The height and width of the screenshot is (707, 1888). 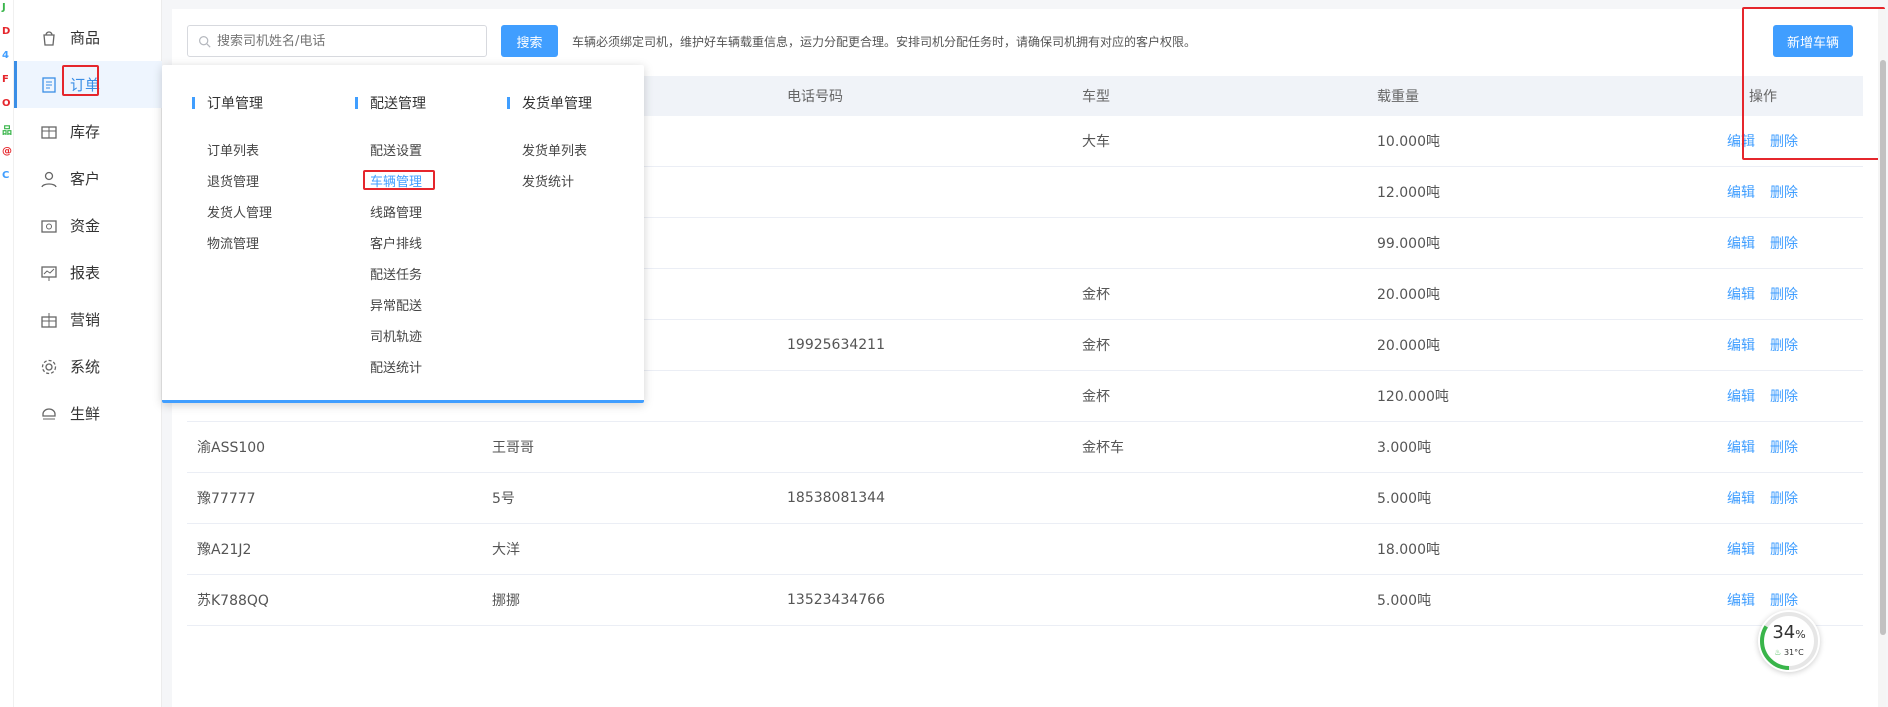 I want to click on usage-gauge: 34% ♨ 31°C, so click(x=1789, y=641).